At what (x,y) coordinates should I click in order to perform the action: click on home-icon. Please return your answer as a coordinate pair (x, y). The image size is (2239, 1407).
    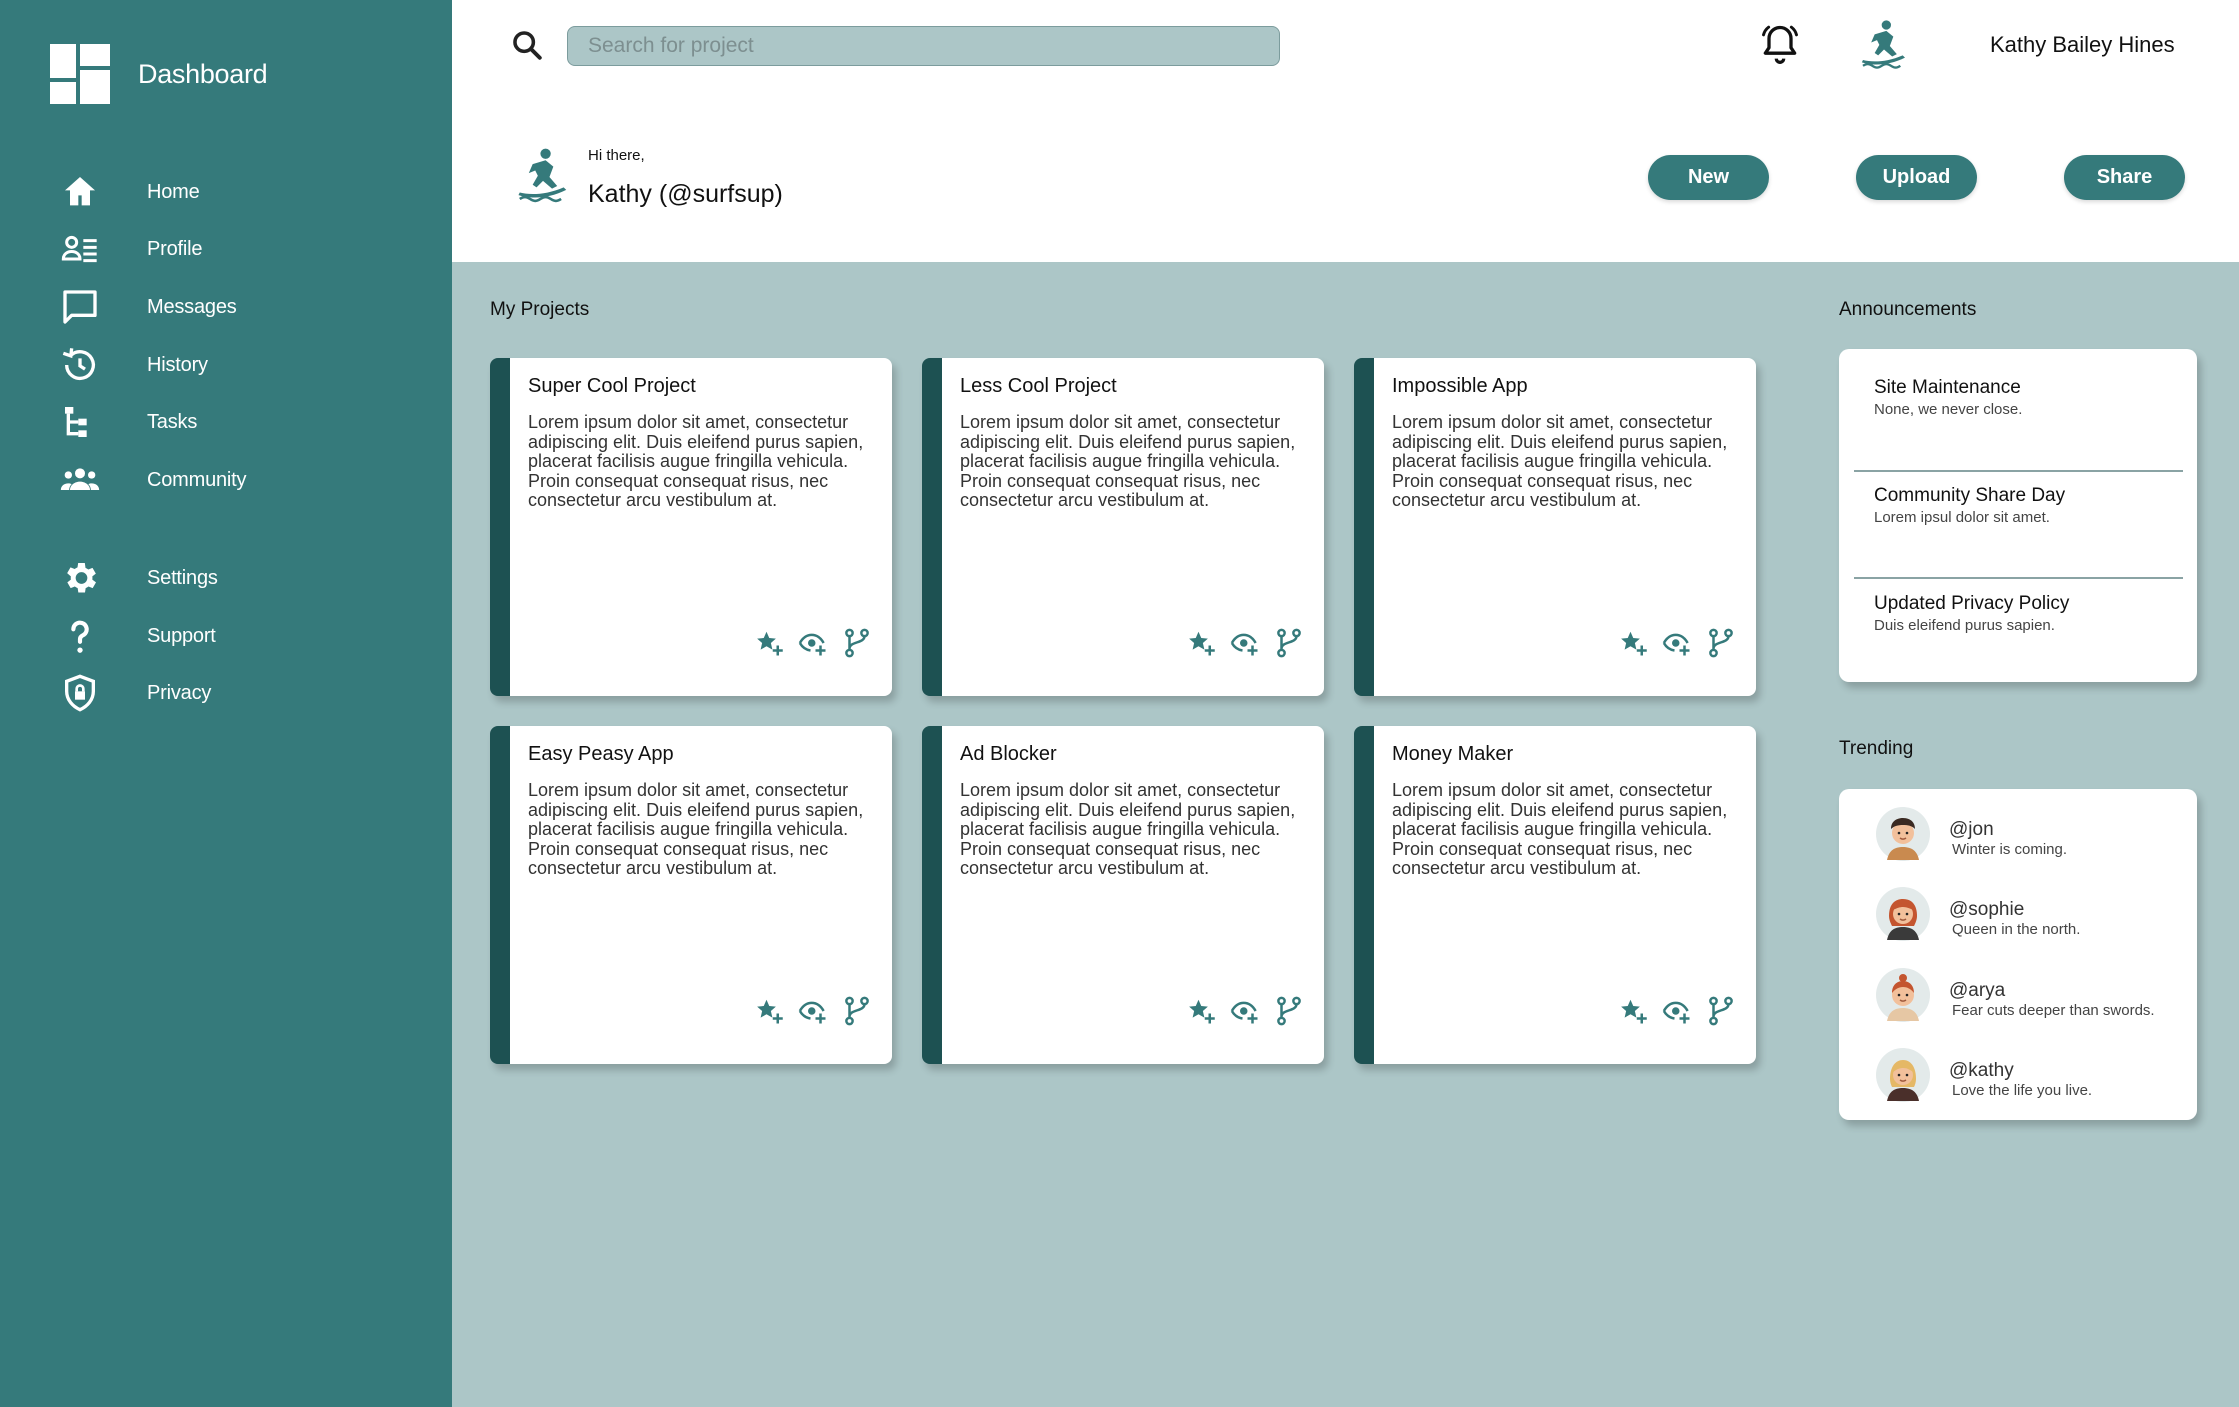
    Looking at the image, I should click on (80, 191).